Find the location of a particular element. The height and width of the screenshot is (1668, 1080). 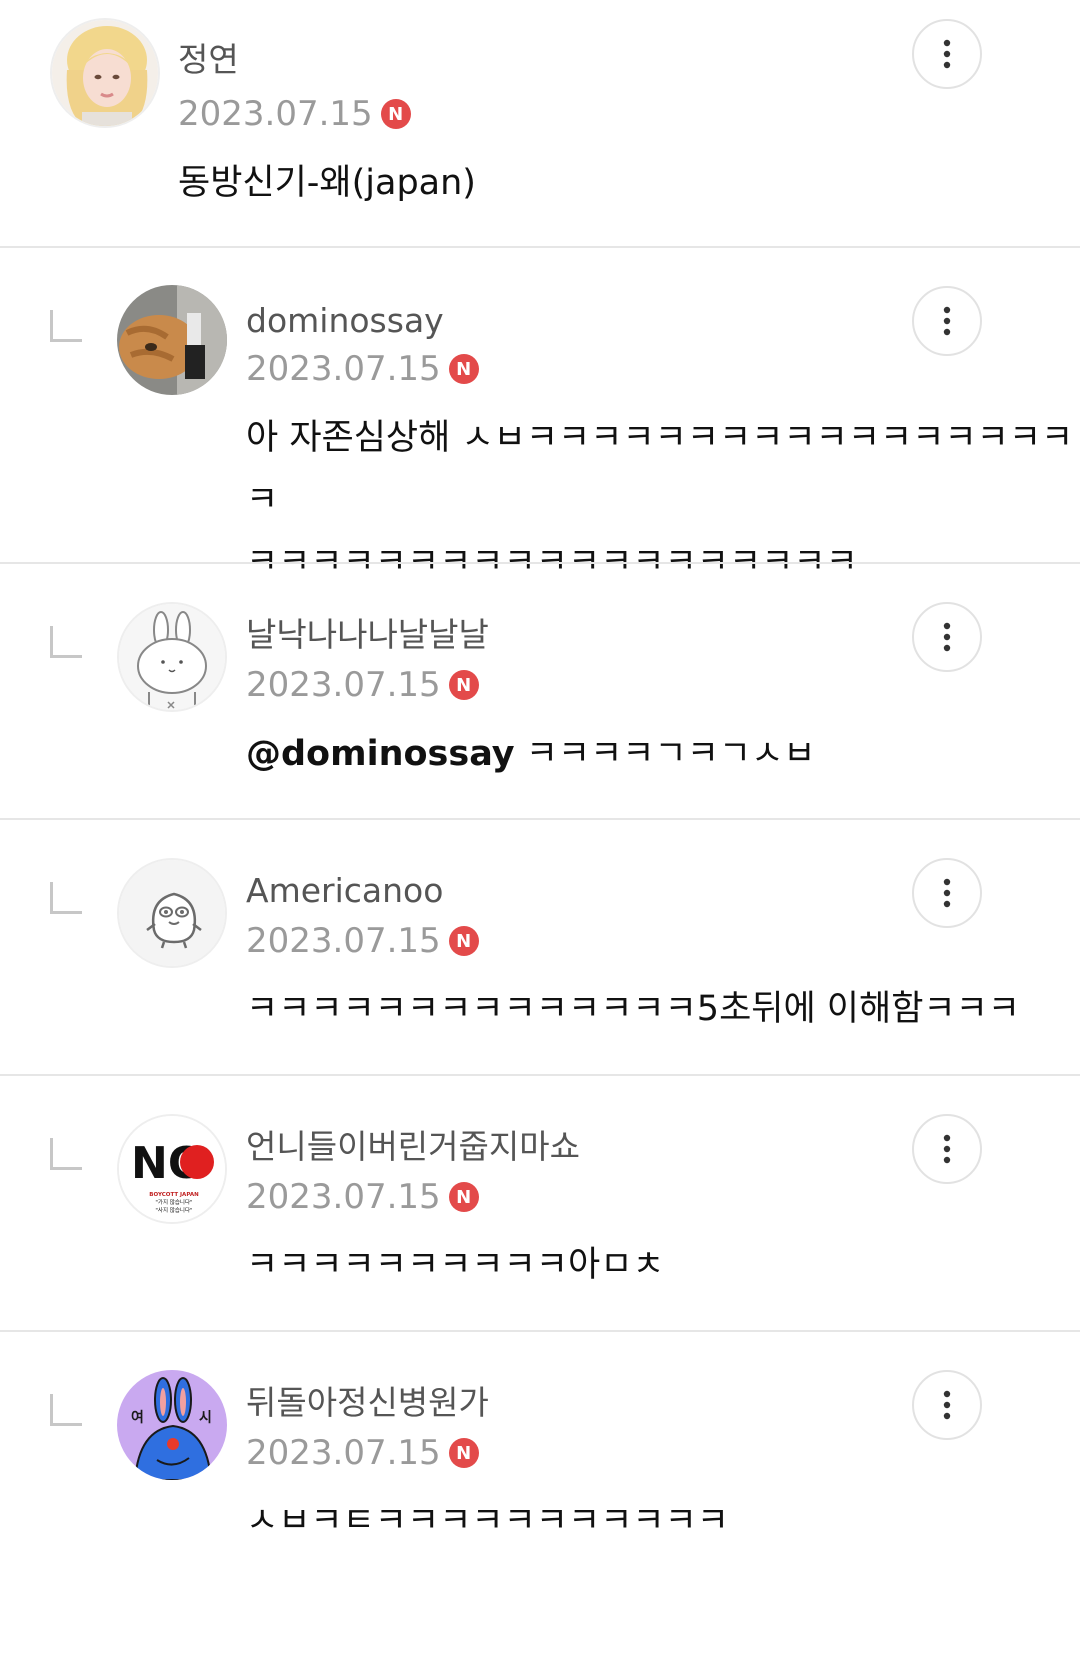

comment-text-content: ㅋㅋㅋㅋㄱㅋㄱㅅㅂ is located at coordinates (665, 754).